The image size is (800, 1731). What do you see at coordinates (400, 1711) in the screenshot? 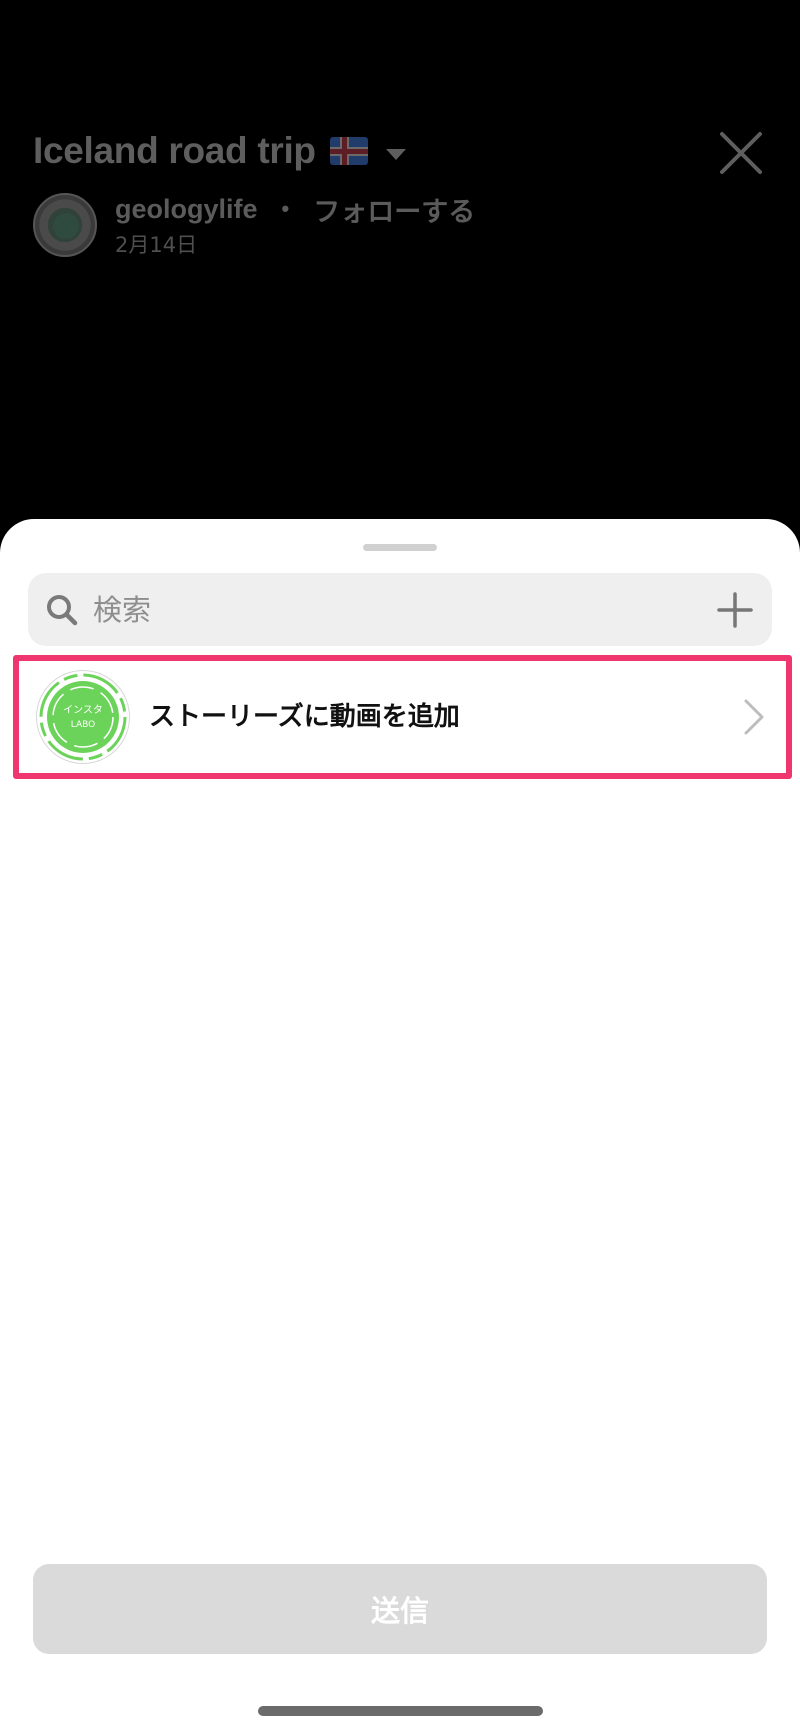
I see `home-indicator` at bounding box center [400, 1711].